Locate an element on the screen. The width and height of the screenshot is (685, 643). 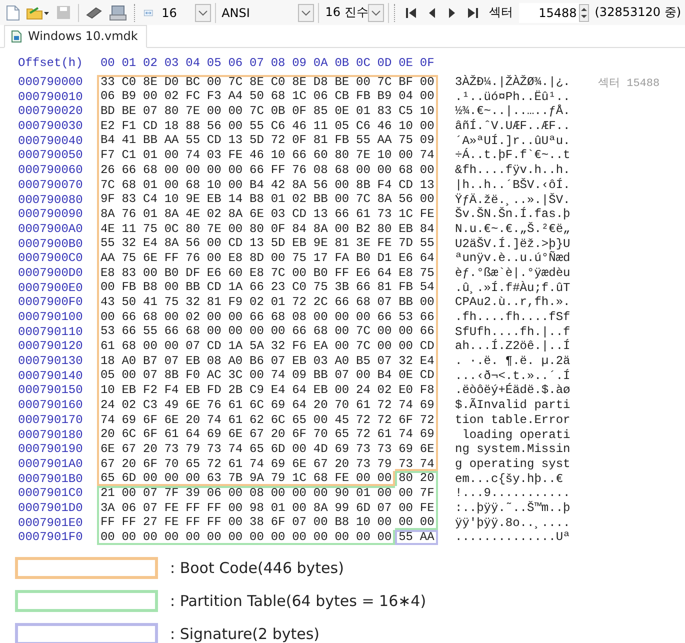
hex-byte: 18 is located at coordinates (107, 361).